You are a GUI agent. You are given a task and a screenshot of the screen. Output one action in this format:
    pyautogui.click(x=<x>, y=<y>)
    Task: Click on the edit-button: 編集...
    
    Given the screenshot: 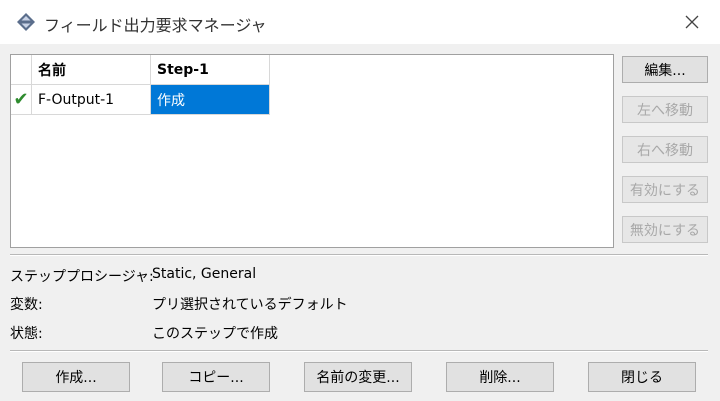 What is the action you would take?
    pyautogui.click(x=665, y=69)
    